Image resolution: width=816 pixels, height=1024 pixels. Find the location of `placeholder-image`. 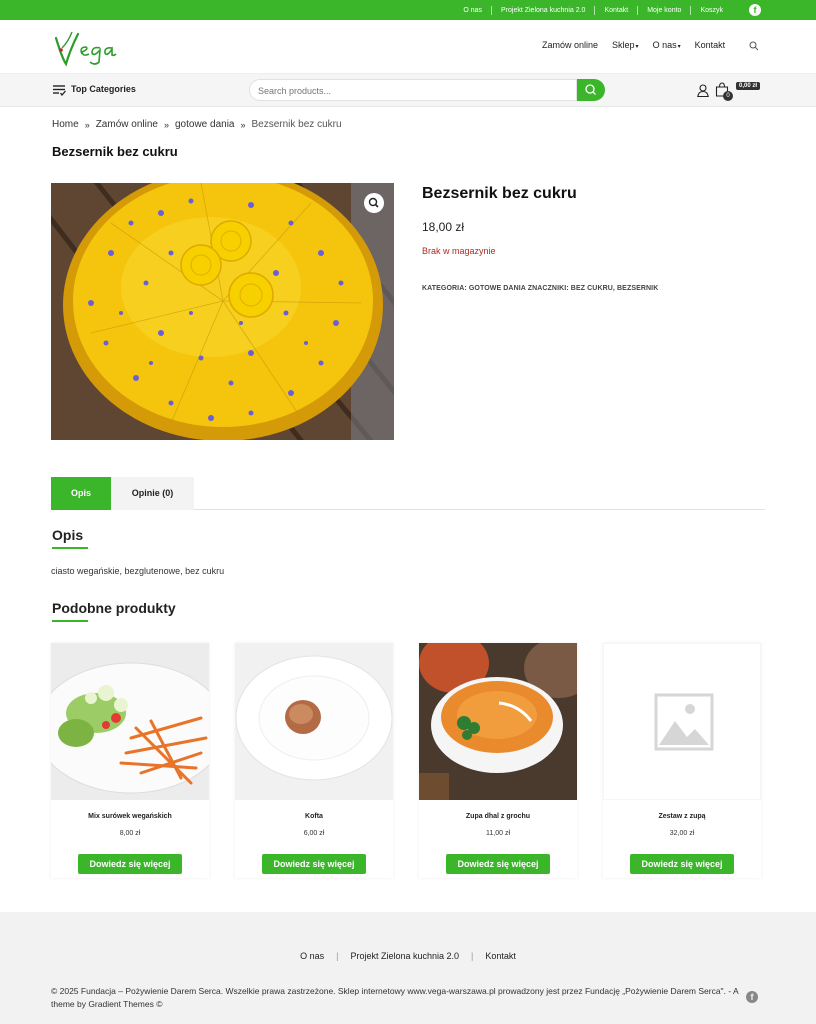

placeholder-image is located at coordinates (682, 721).